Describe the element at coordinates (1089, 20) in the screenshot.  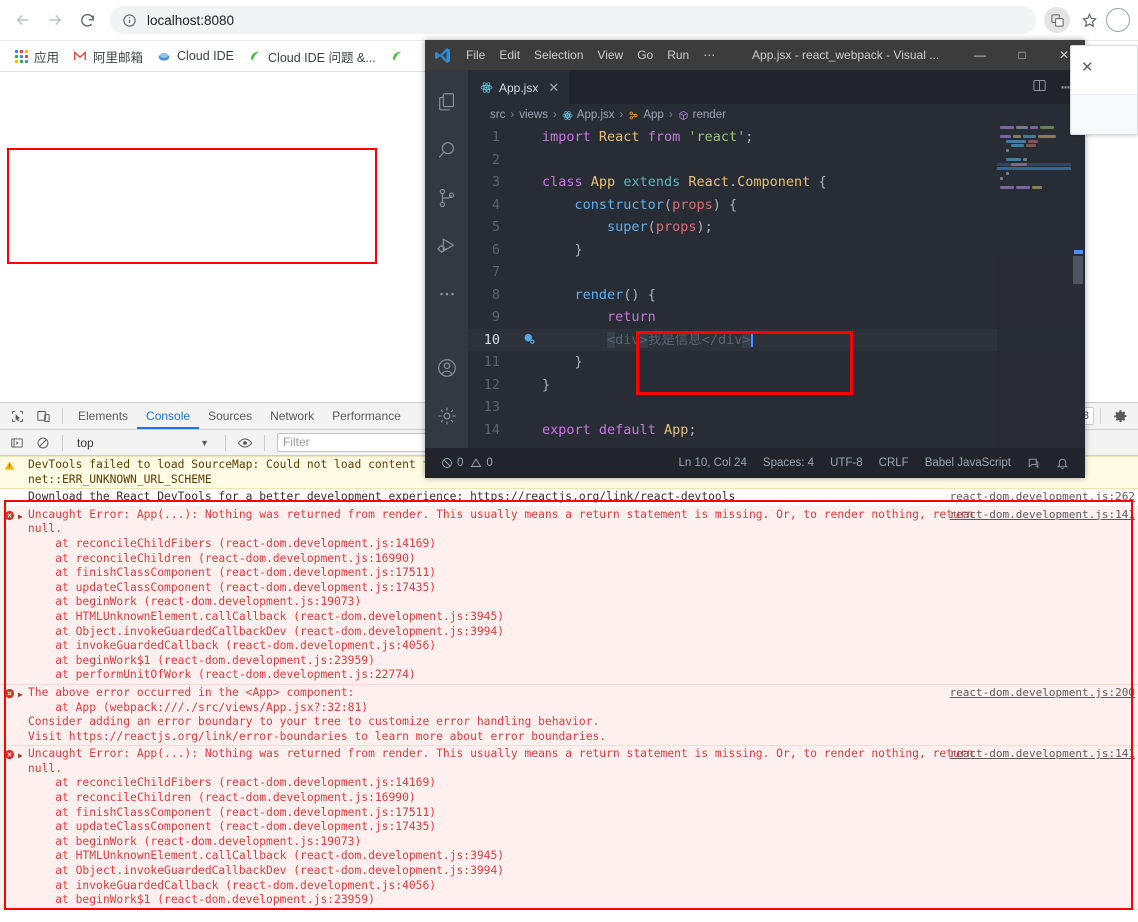
I see `bookmark-star-icon` at that location.